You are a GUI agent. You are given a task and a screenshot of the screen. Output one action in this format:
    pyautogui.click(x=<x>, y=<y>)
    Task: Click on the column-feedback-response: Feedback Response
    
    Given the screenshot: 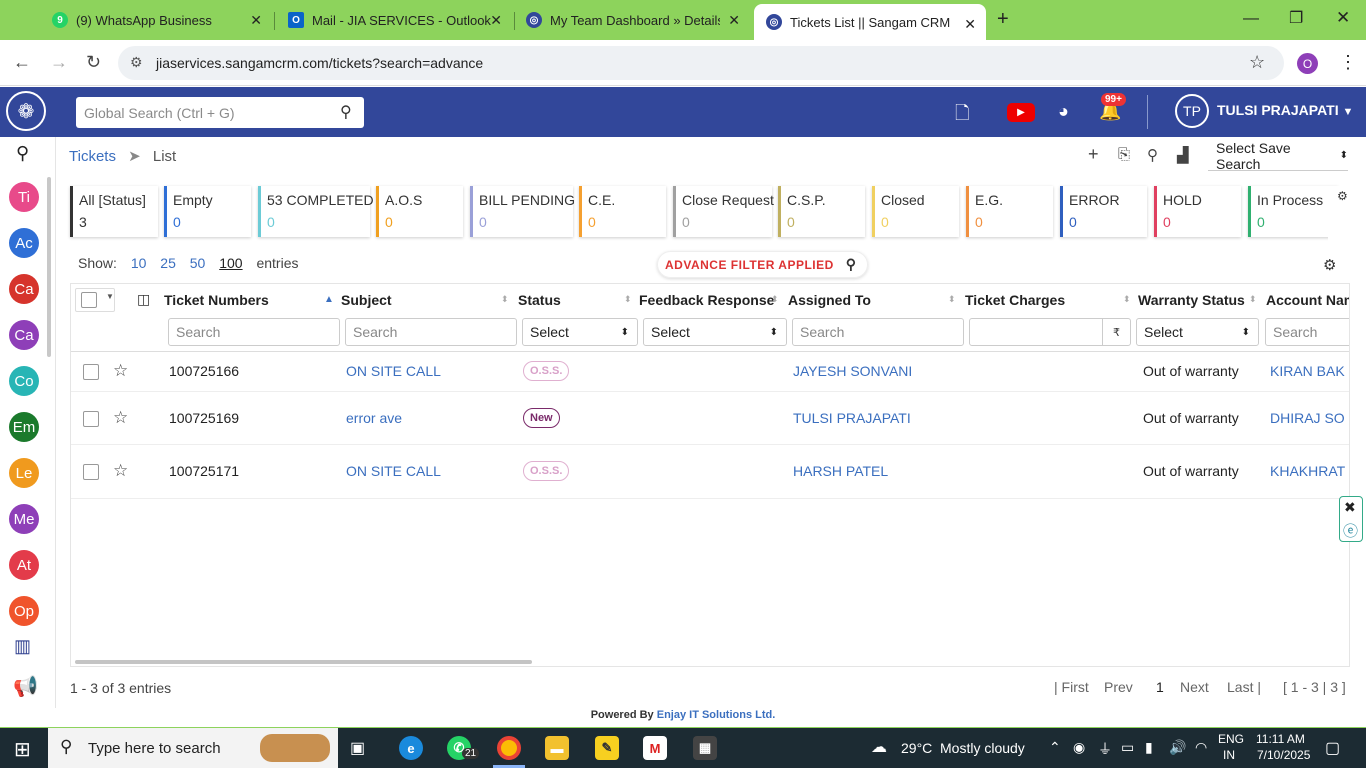 What is the action you would take?
    pyautogui.click(x=706, y=300)
    